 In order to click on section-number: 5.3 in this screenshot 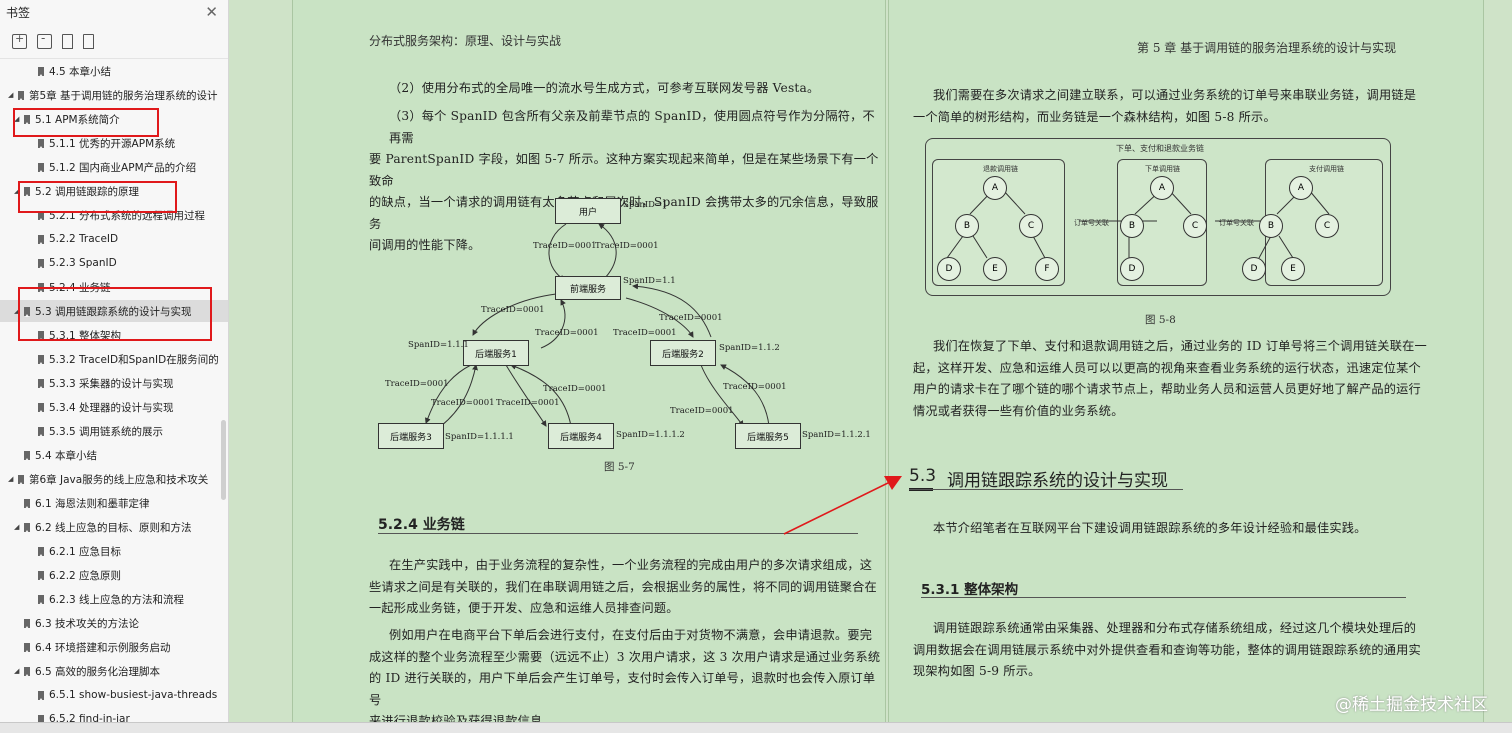, I will do `click(923, 476)`.